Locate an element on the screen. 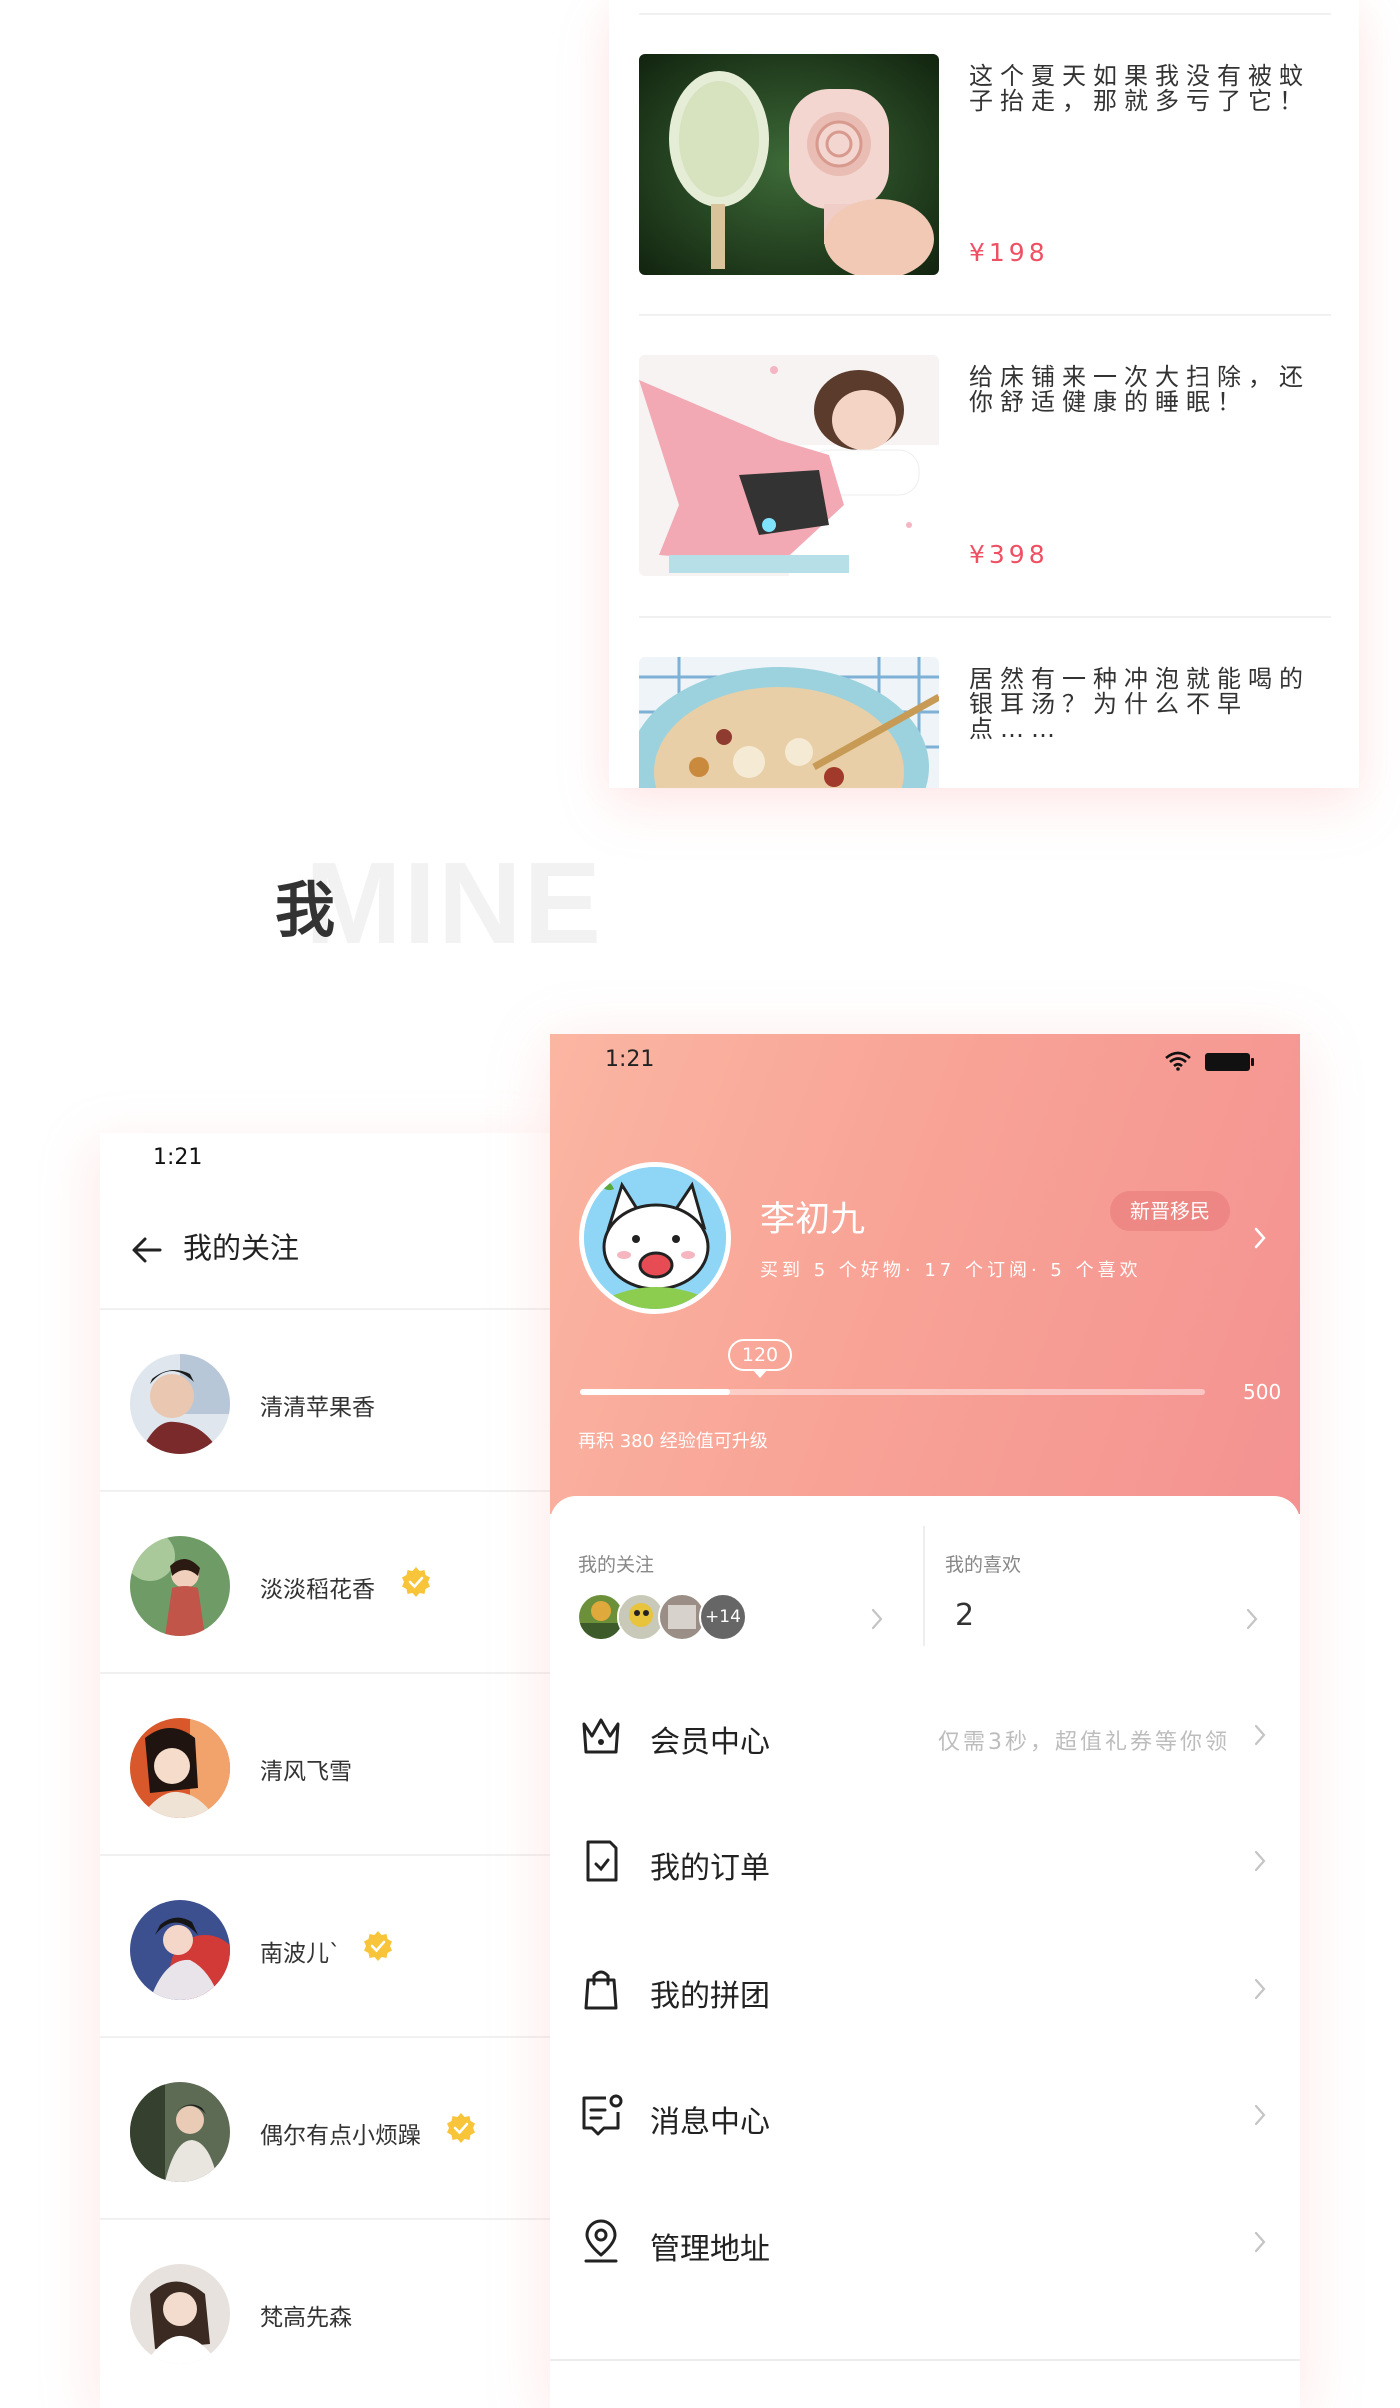 Image resolution: width=1400 pixels, height=2408 pixels. dog-cartoon-avatar is located at coordinates (655, 1238).